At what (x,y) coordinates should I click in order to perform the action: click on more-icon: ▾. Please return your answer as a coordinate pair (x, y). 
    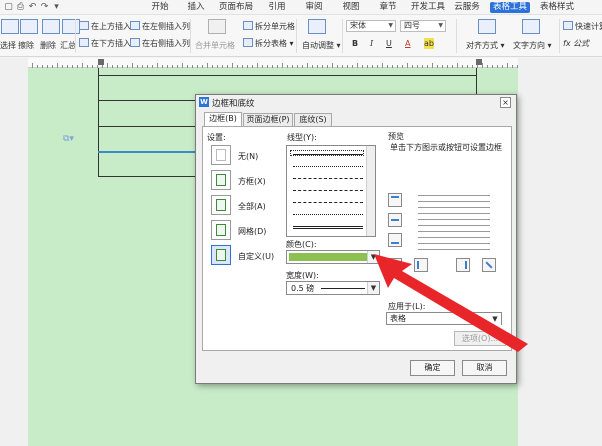
    Looking at the image, I should click on (56, 7).